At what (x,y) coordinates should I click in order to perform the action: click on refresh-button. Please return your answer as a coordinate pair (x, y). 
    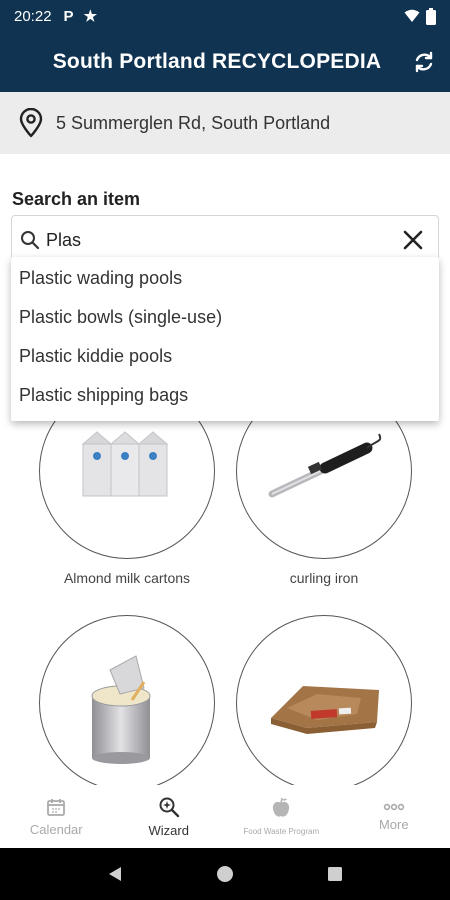
    Looking at the image, I should click on (424, 62).